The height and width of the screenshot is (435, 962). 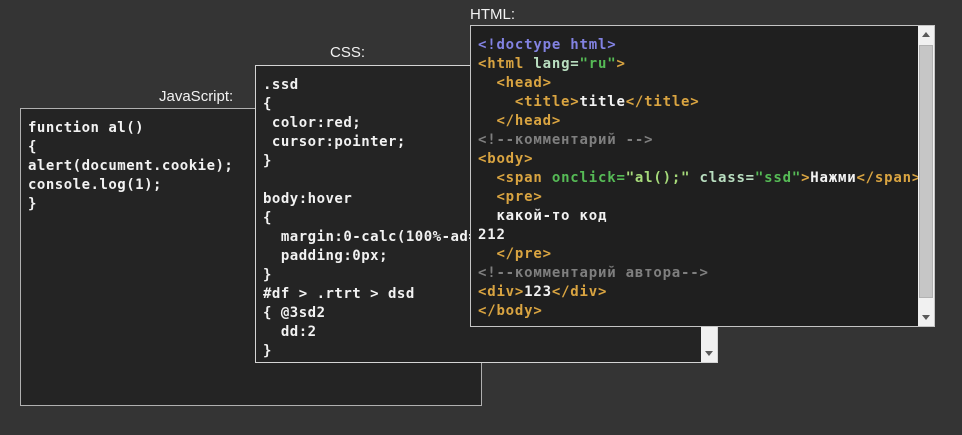 I want to click on scroll-up-icon, so click(x=926, y=34).